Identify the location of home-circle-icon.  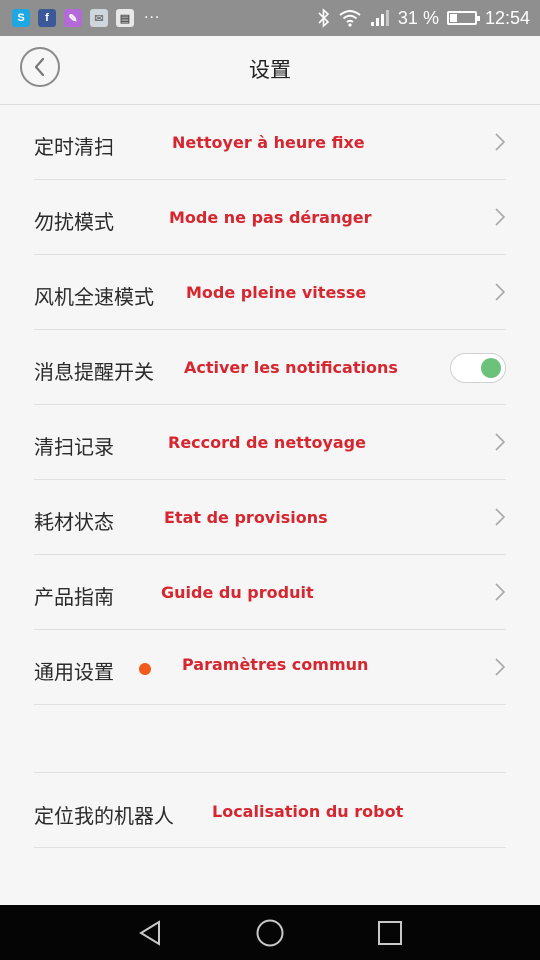
(270, 933).